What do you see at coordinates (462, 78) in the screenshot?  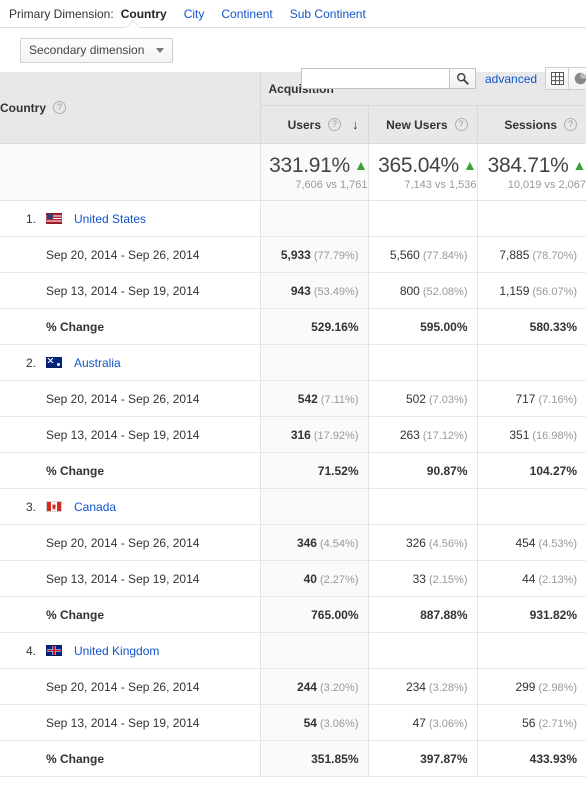 I see `search-button` at bounding box center [462, 78].